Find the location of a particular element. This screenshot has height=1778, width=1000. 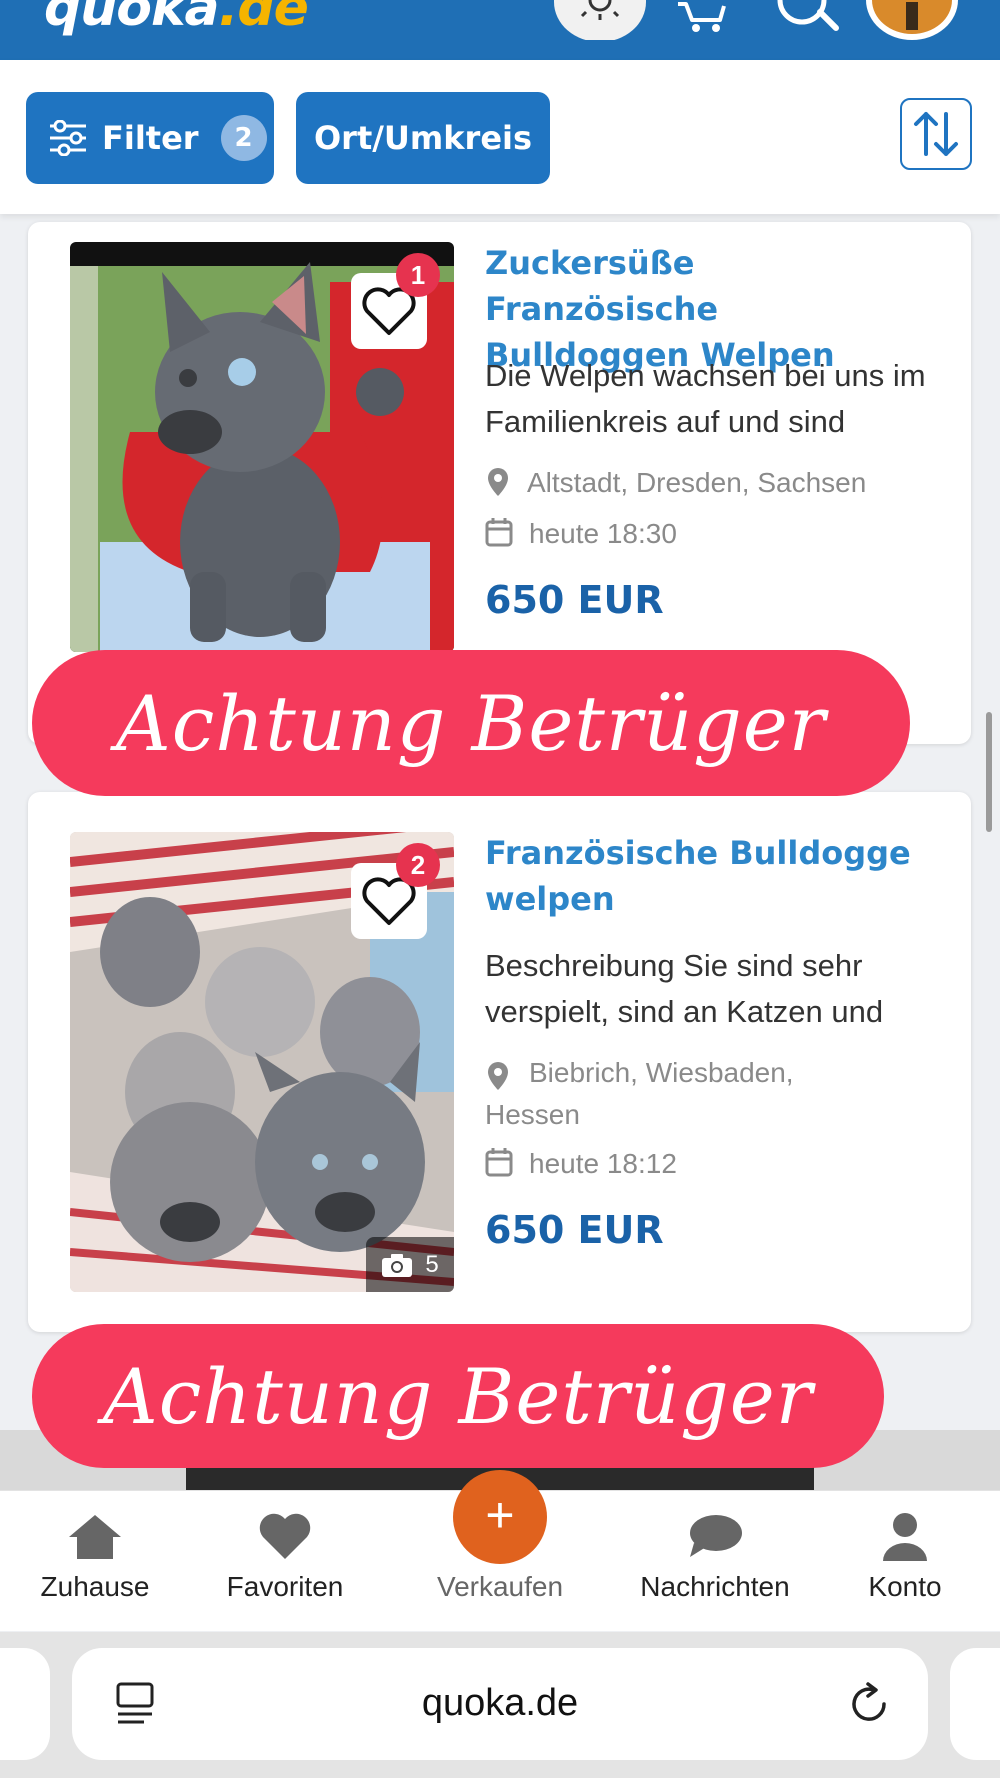

chat-bubble-icon is located at coordinates (716, 1536).